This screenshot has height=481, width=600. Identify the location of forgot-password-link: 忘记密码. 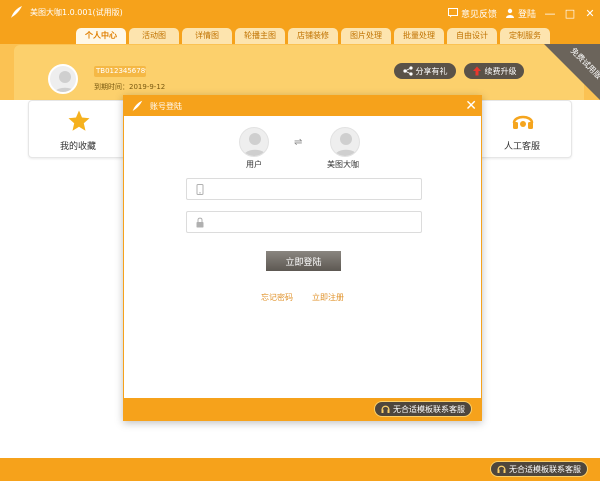
(277, 297).